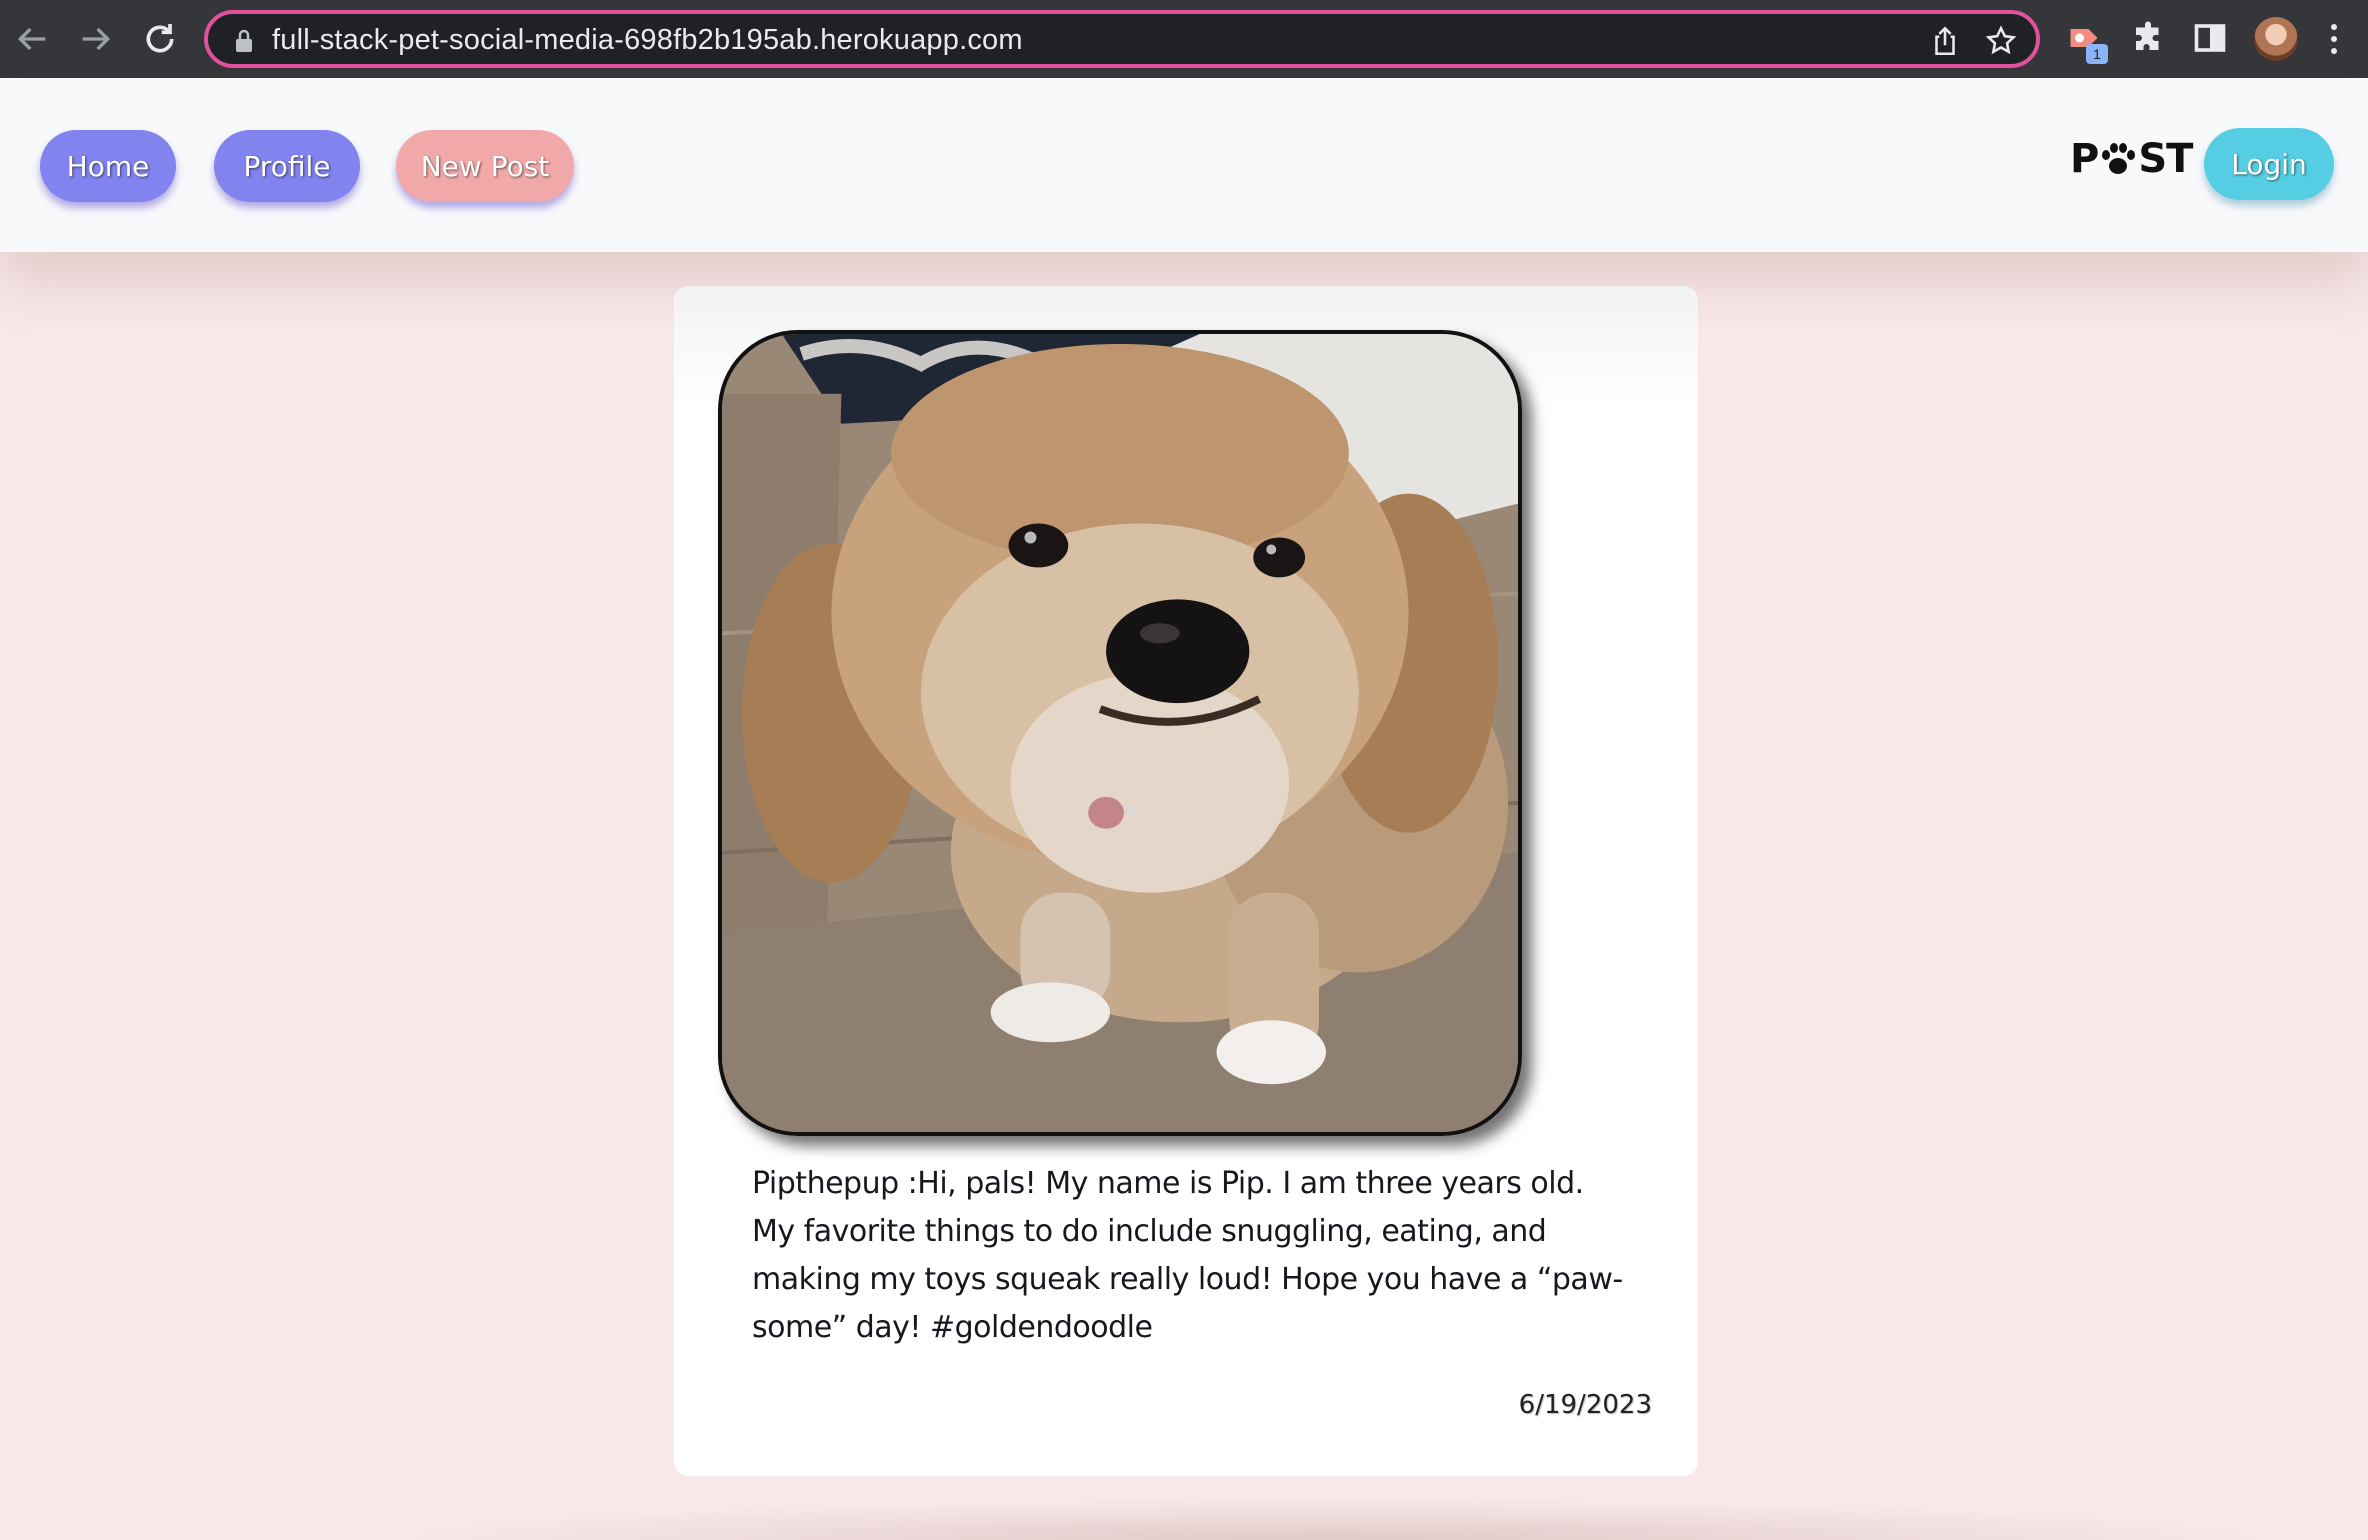  Describe the element at coordinates (2084, 159) in the screenshot. I see `logo-letter-p: P` at that location.